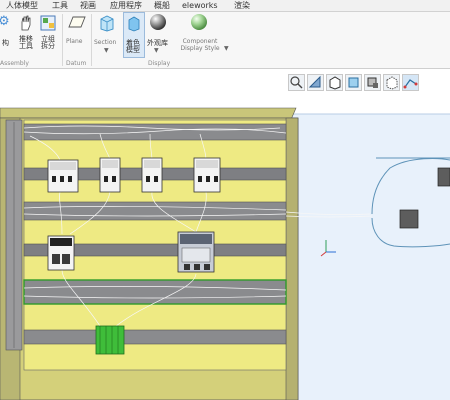 Image resolution: width=450 pixels, height=400 pixels. I want to click on section-button: Section ▼, so click(107, 34).